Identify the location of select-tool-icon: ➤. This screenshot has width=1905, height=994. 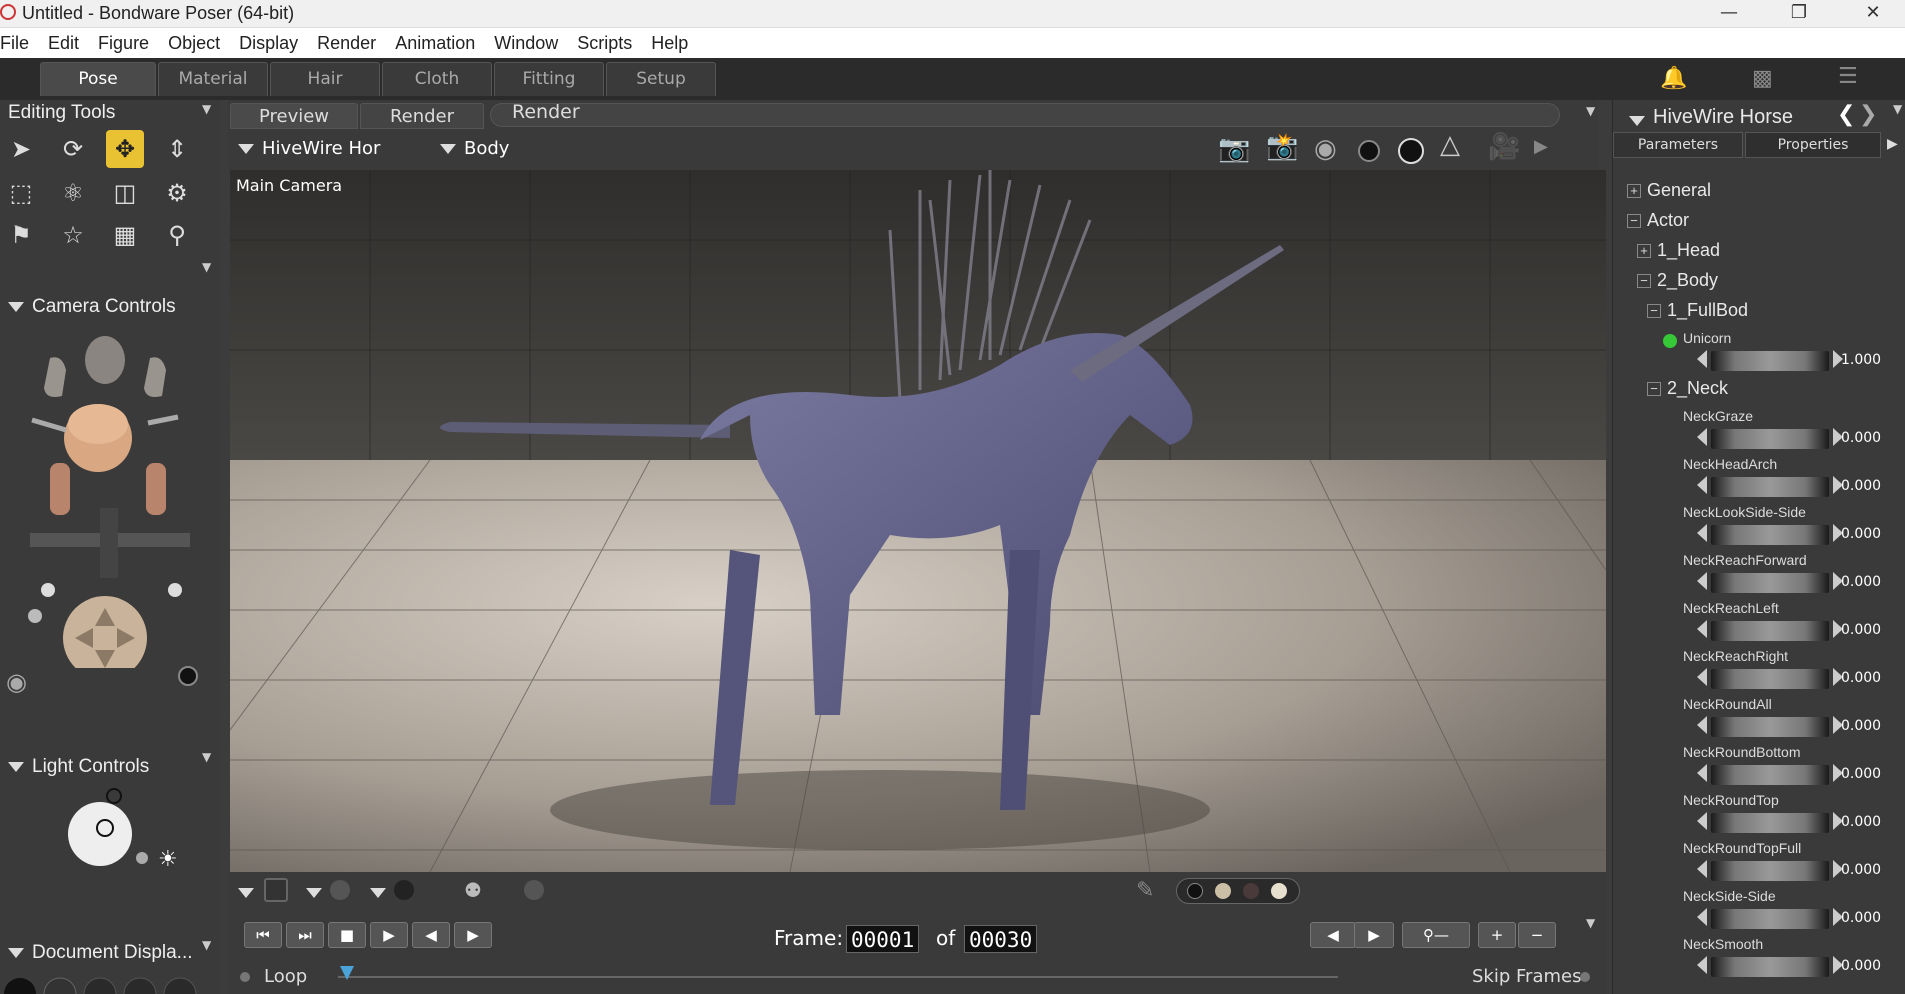
(21, 149).